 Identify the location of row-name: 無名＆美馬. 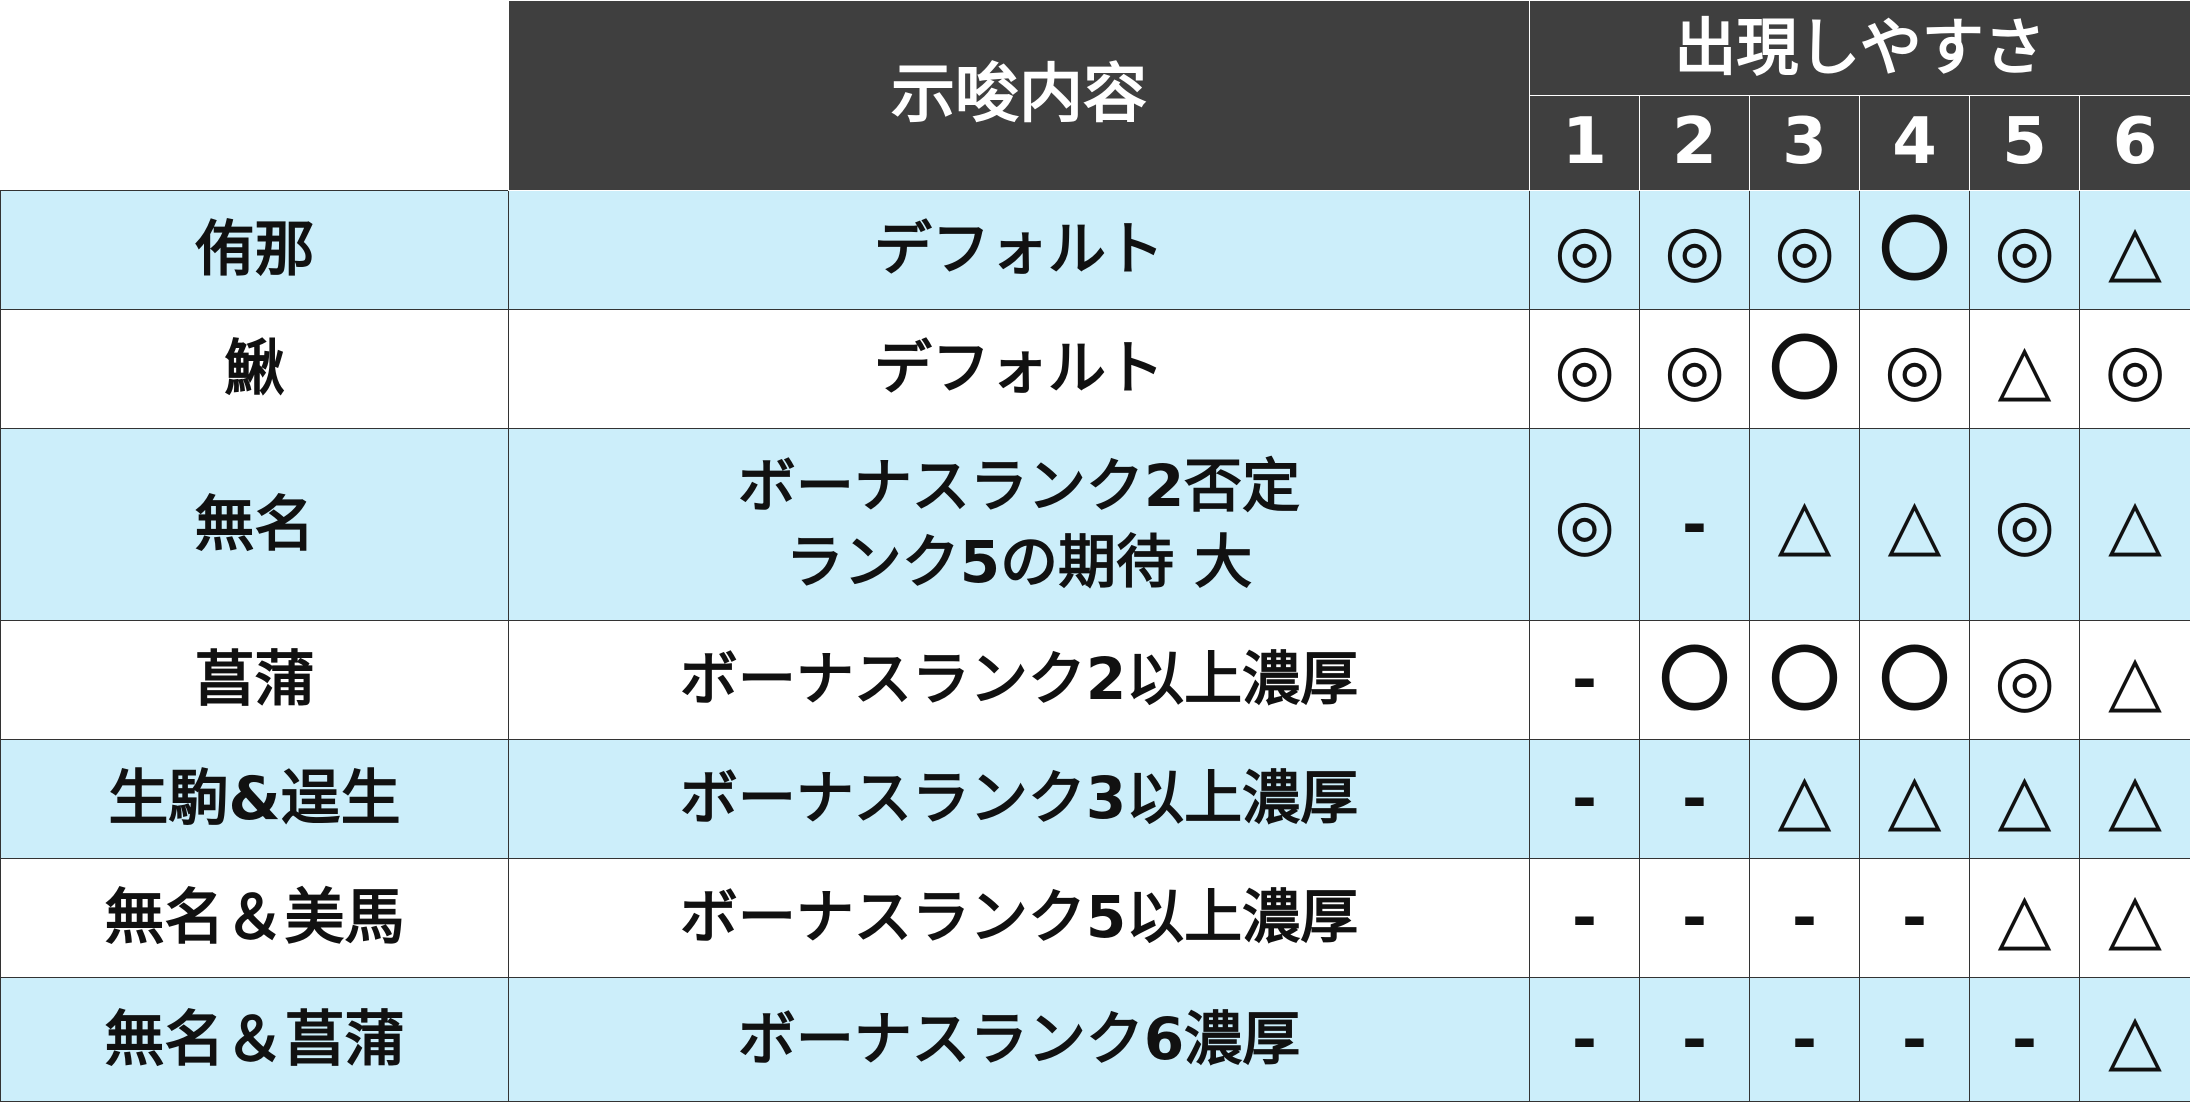
(255, 918).